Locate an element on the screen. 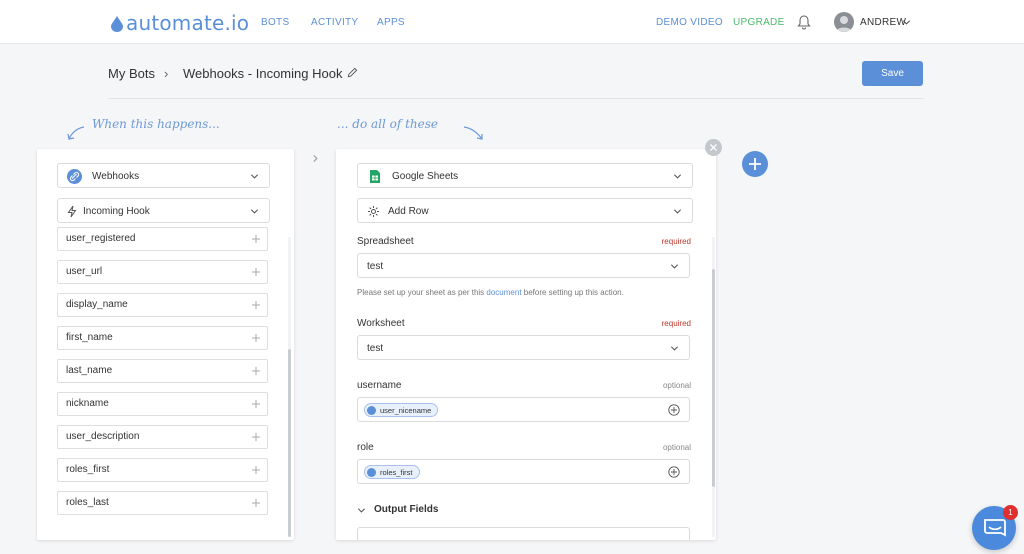  trigger-app-label: Webhooks is located at coordinates (116, 176).